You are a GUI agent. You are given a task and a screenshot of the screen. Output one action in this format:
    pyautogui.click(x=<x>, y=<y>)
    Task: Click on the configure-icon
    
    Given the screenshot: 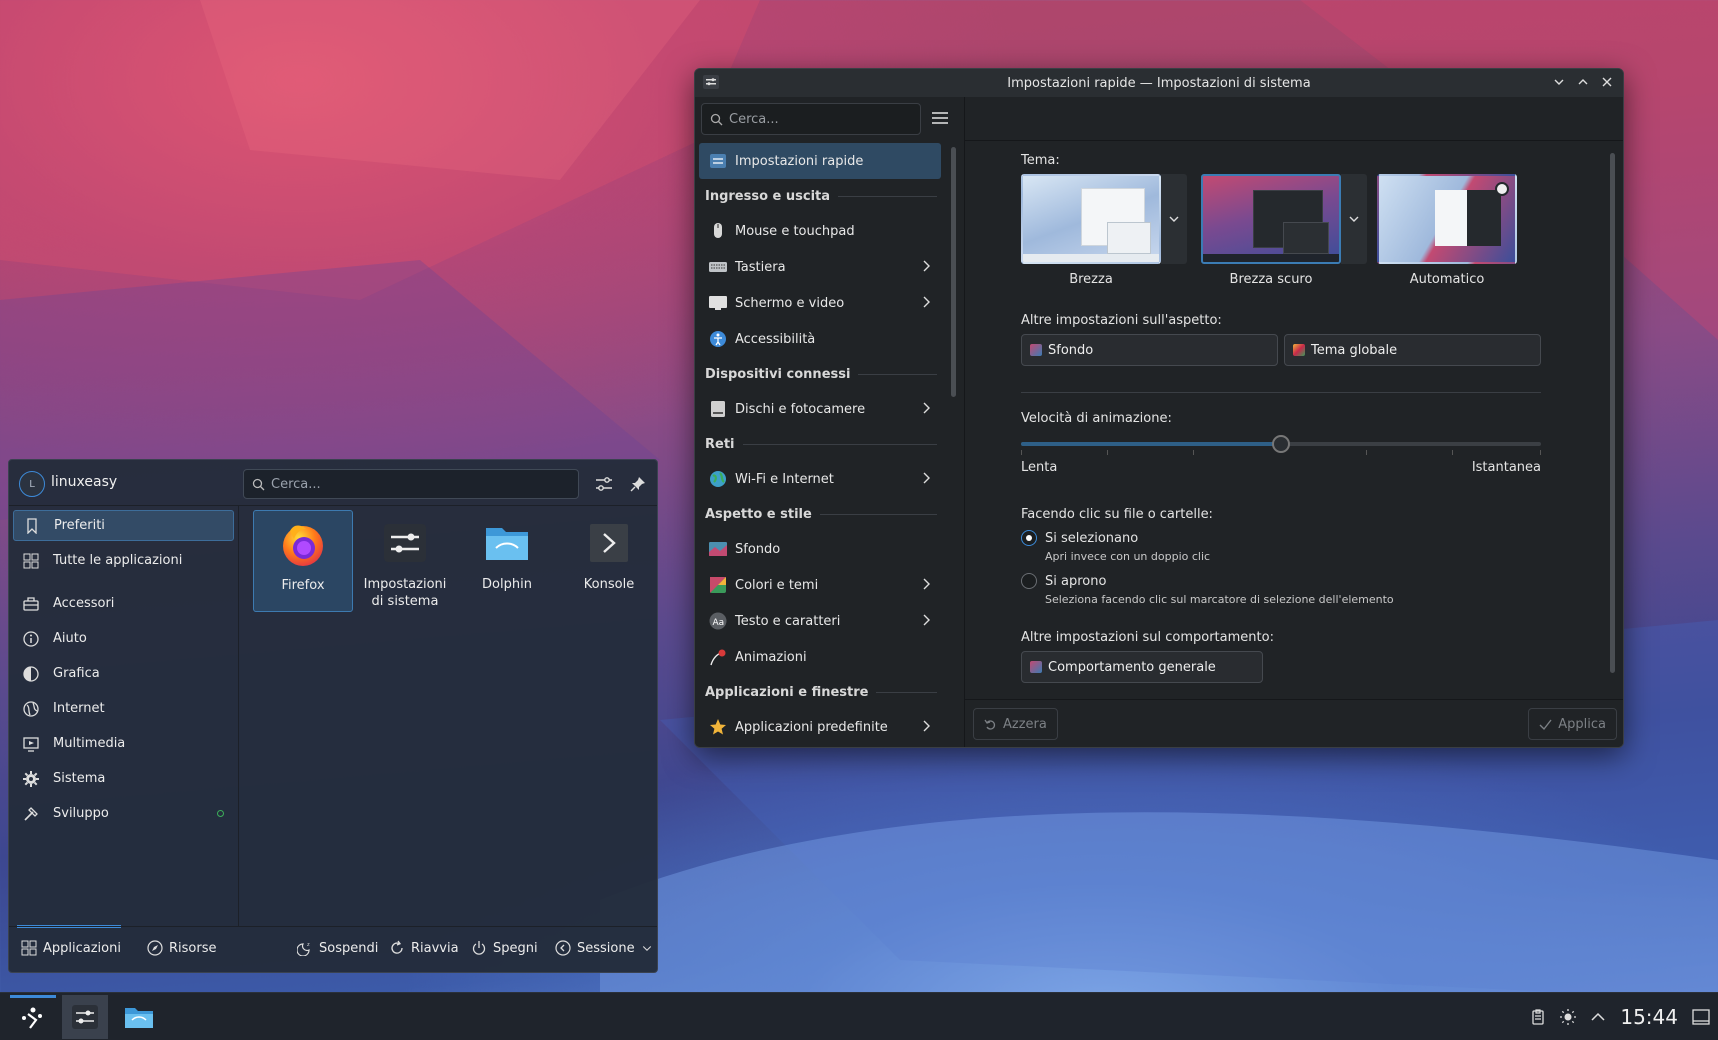 What is the action you would take?
    pyautogui.click(x=604, y=484)
    